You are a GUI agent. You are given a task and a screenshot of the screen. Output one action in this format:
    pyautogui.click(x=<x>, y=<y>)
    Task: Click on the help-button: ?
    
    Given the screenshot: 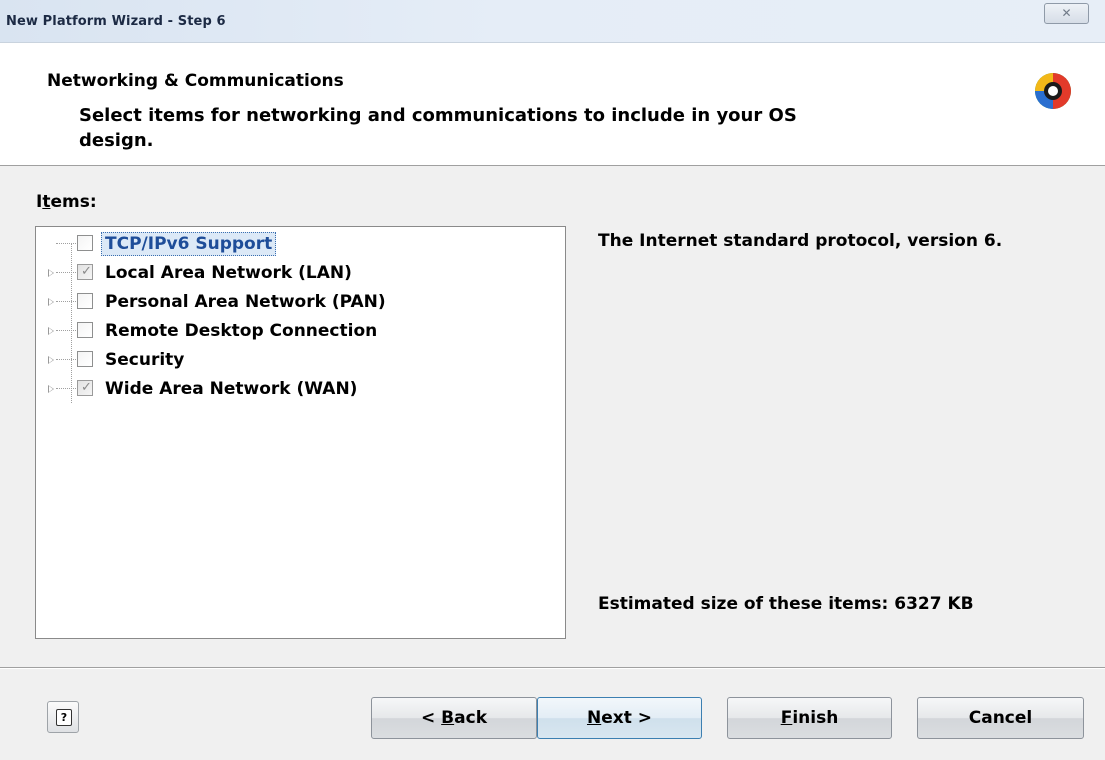 What is the action you would take?
    pyautogui.click(x=63, y=717)
    